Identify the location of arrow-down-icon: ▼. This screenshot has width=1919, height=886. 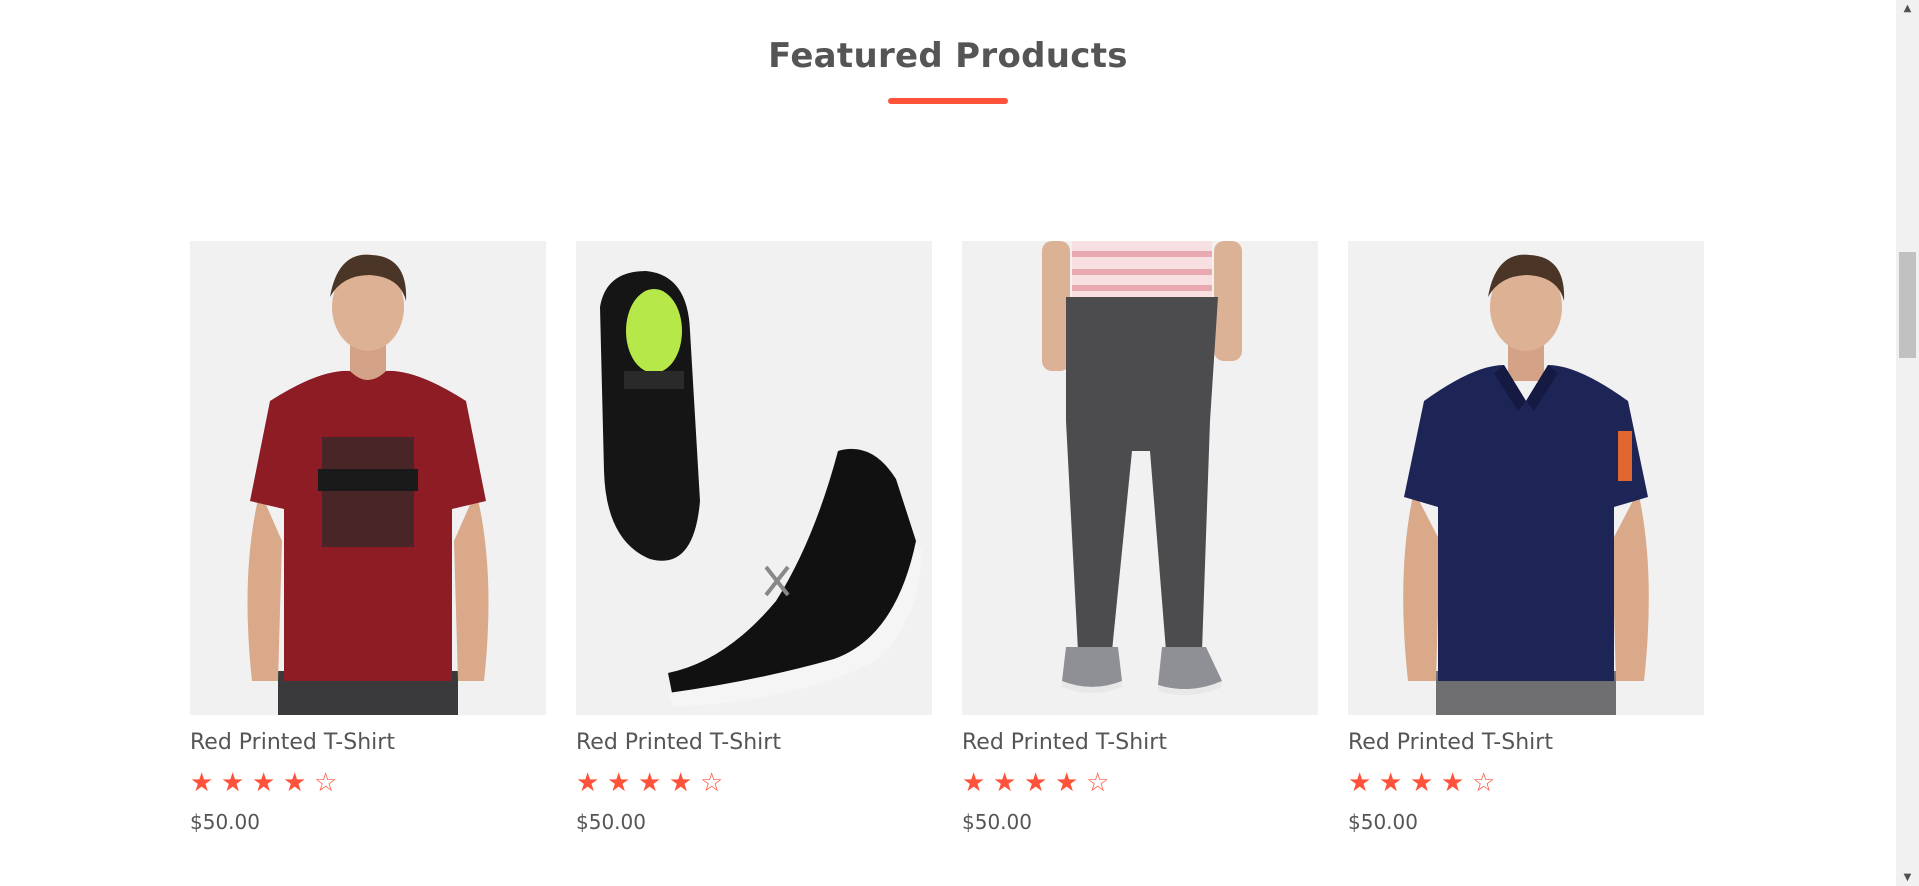
(1907, 877).